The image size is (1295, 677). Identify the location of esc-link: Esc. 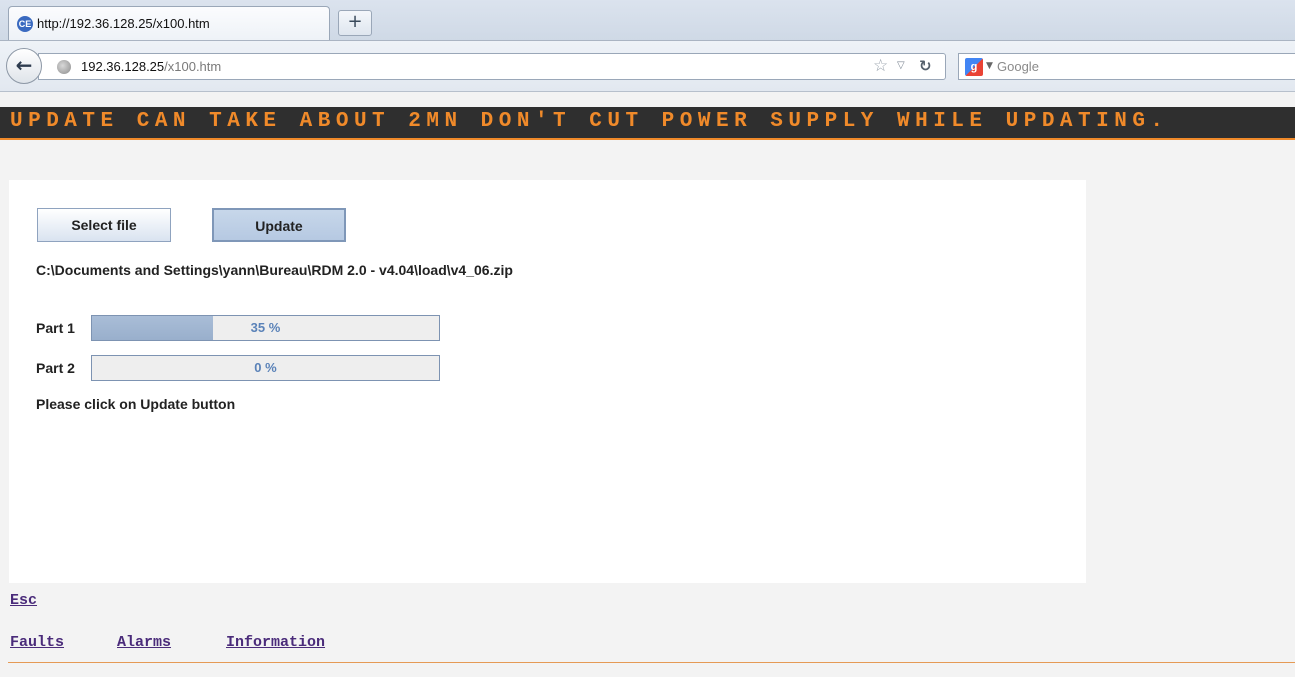
(23, 600).